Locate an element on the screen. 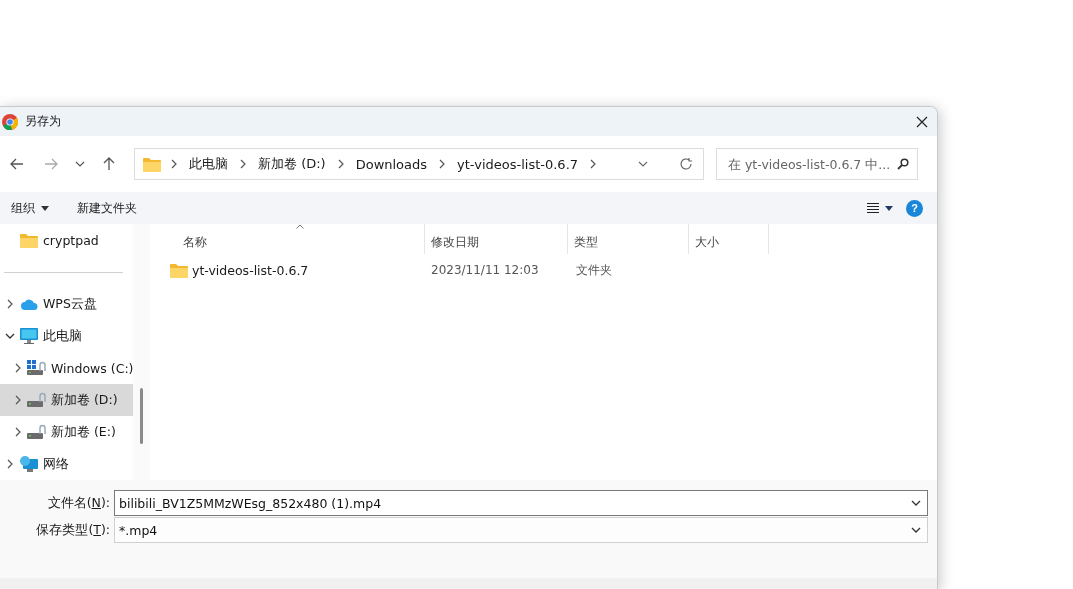 Image resolution: width=1073 pixels, height=589 pixels. cloud-icon is located at coordinates (29, 304).